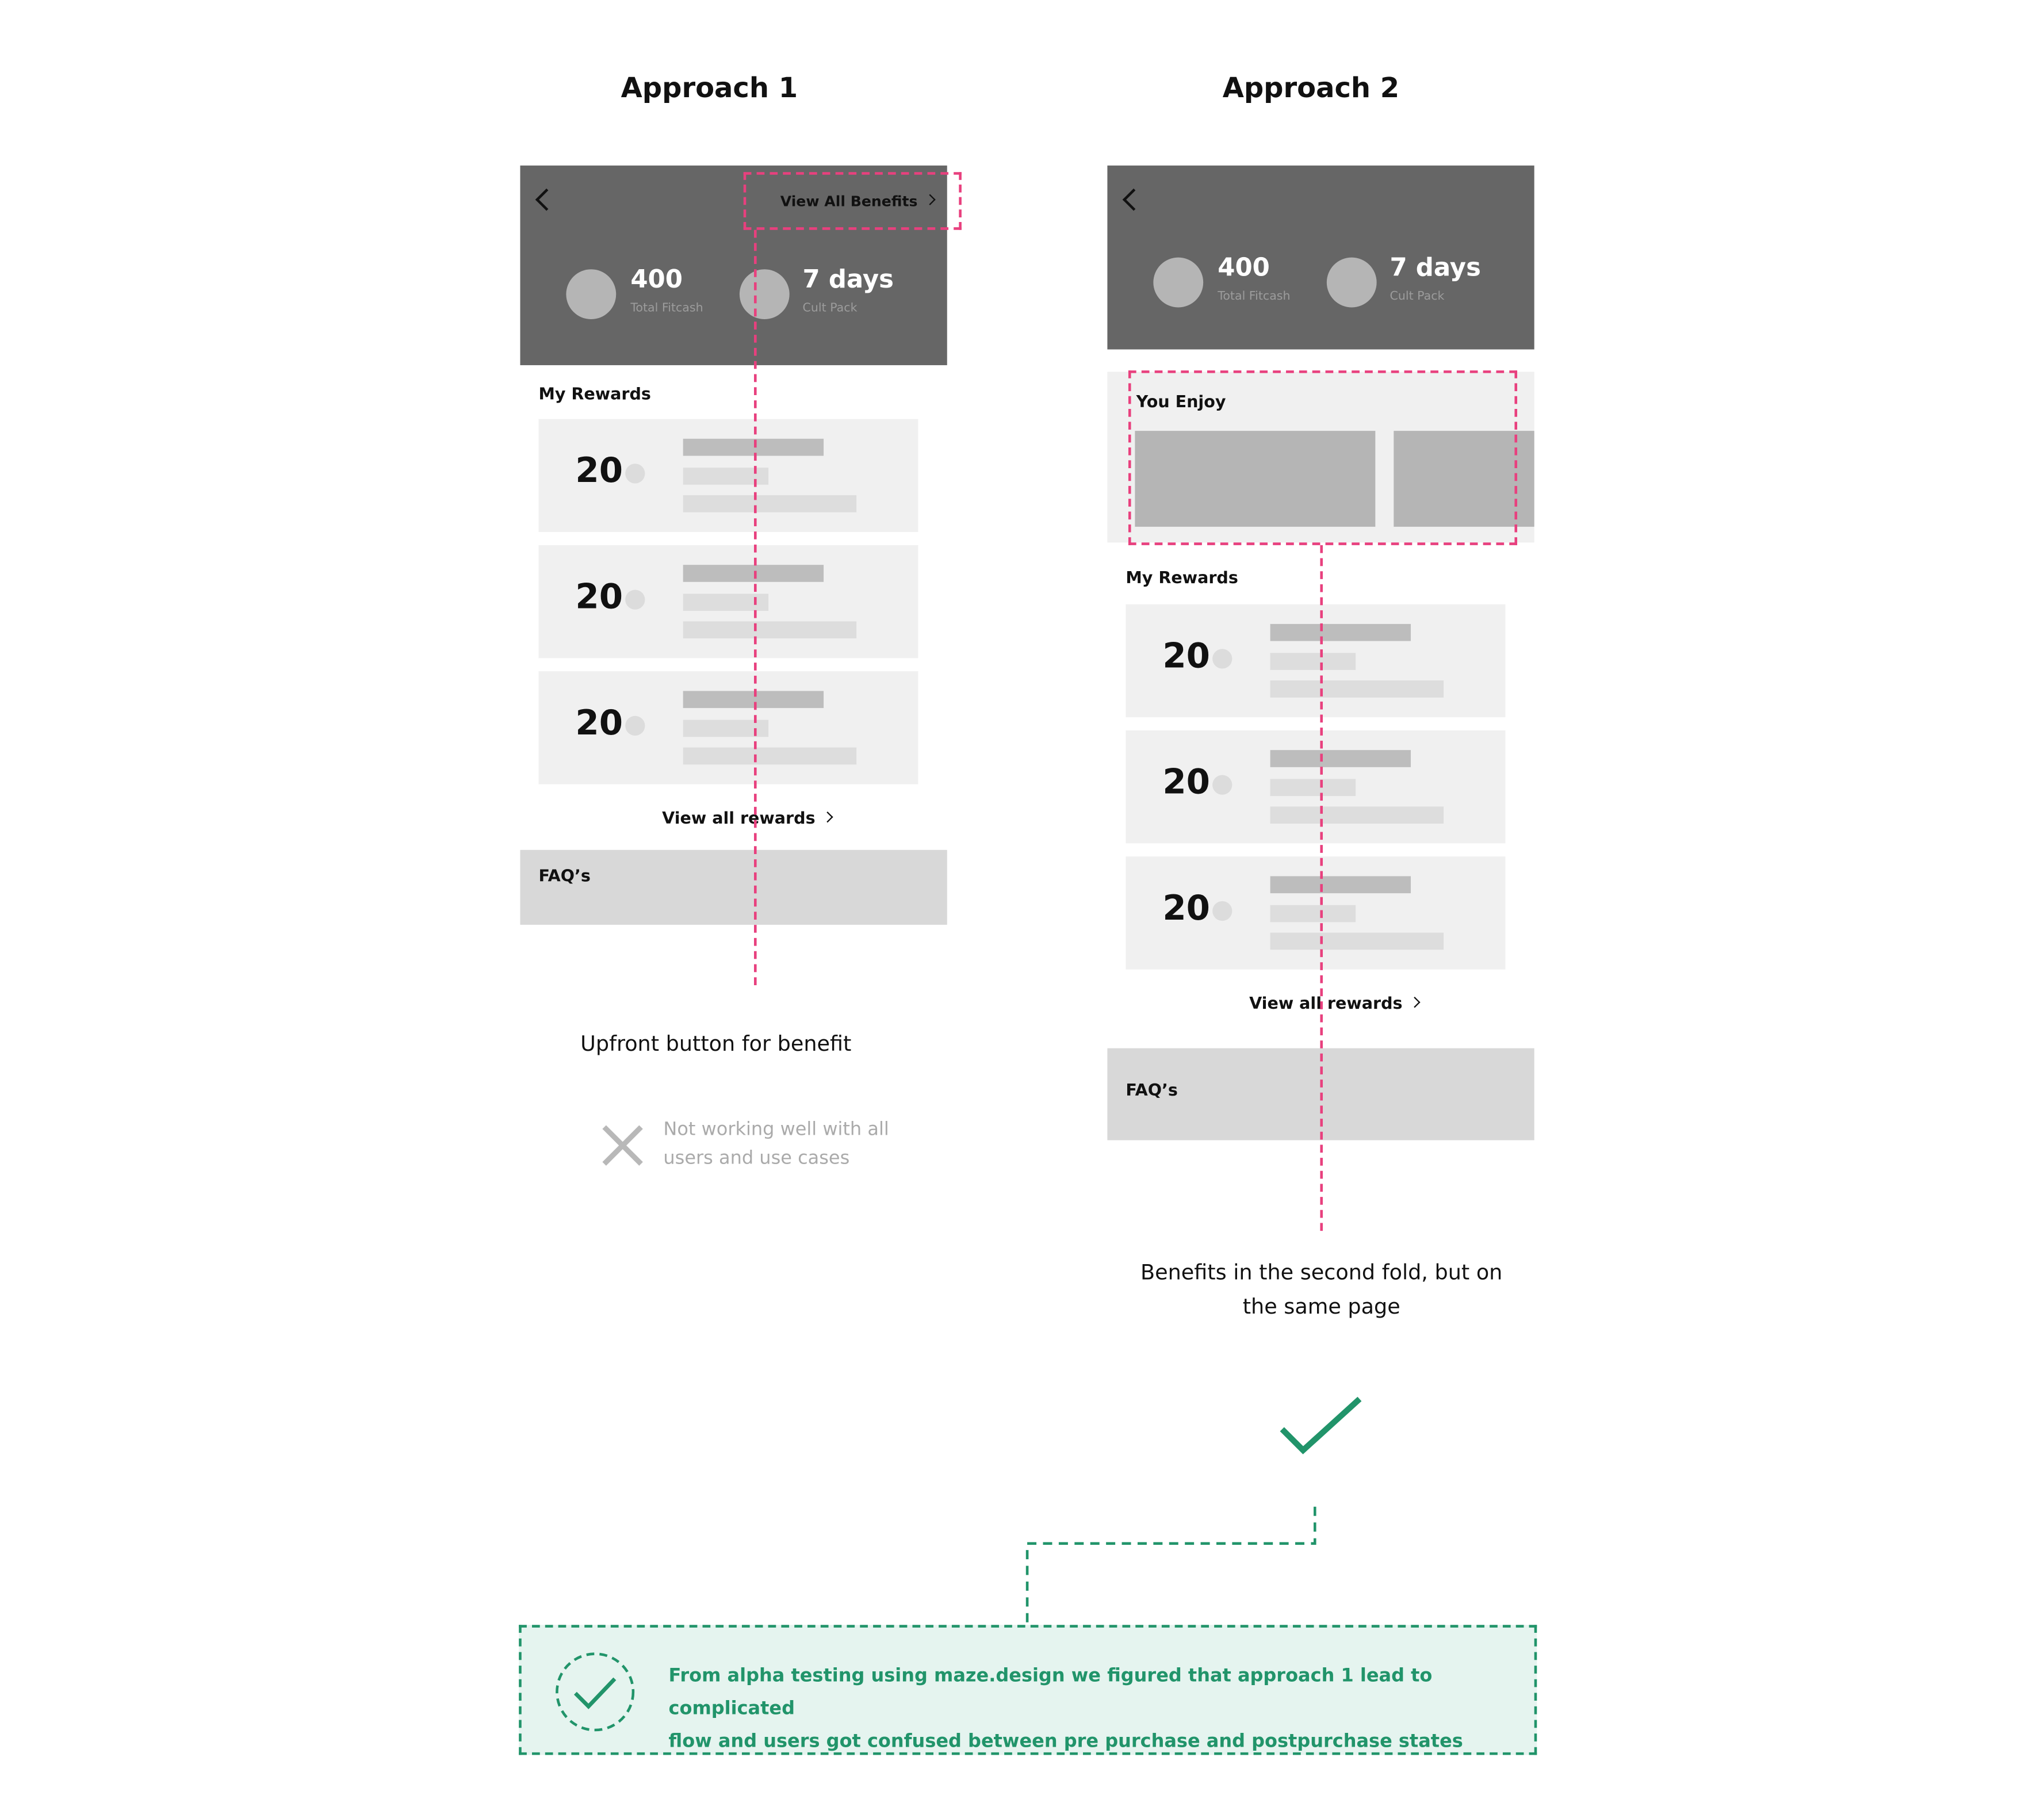 This screenshot has width=2044, height=1818. What do you see at coordinates (1323, 457) in the screenshot?
I see `you-enjoy-highlight` at bounding box center [1323, 457].